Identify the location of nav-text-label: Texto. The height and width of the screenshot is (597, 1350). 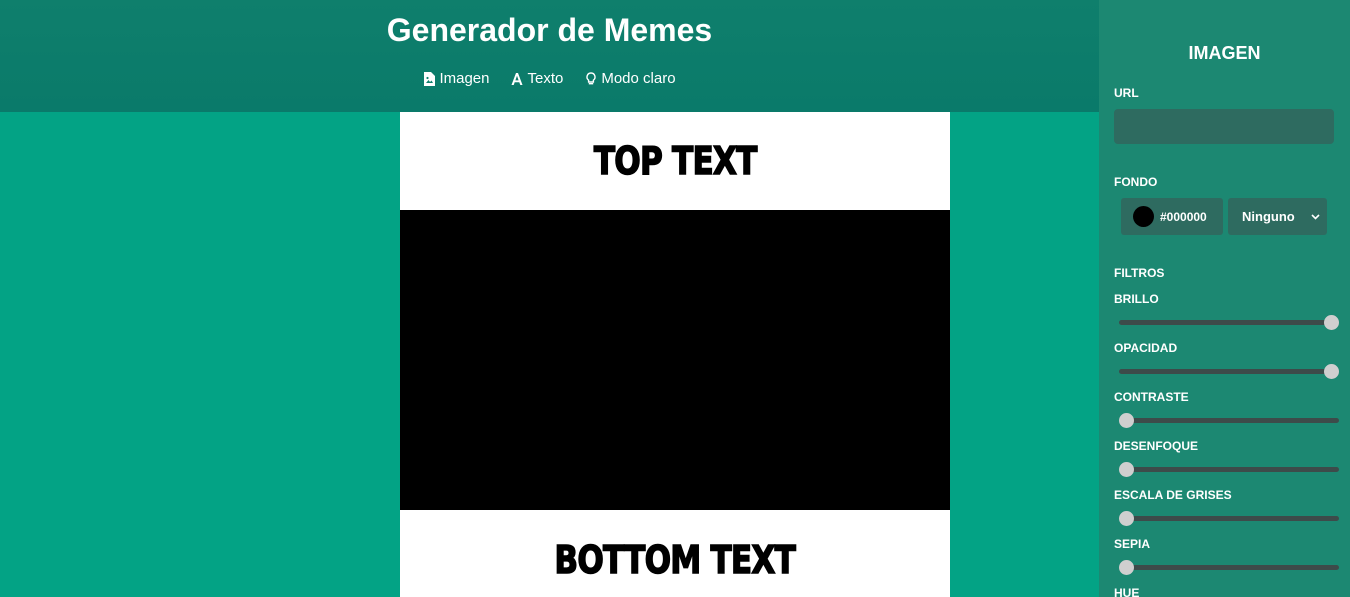
(545, 78).